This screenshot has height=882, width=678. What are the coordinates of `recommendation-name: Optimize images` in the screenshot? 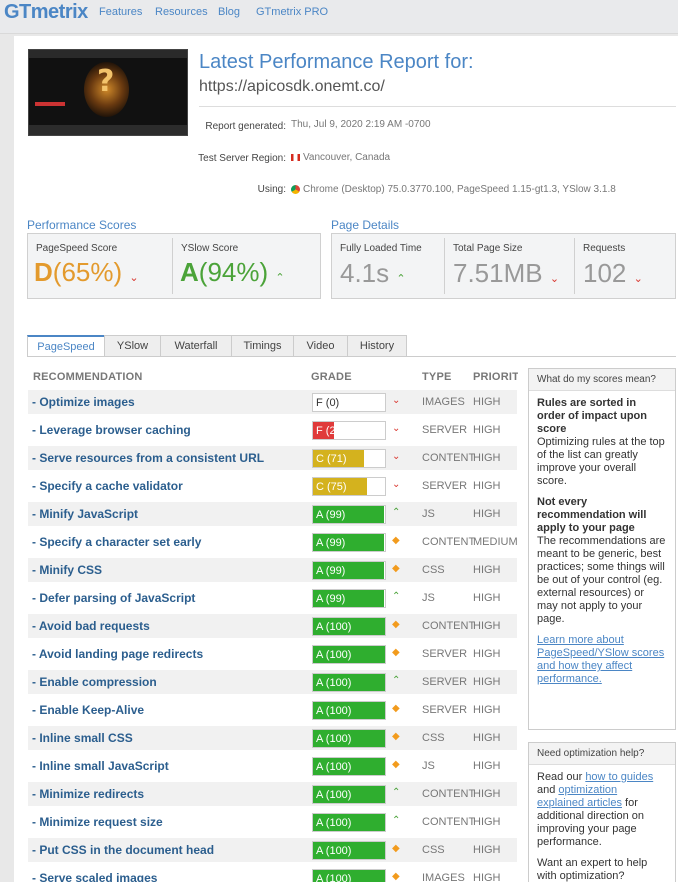 It's located at (83, 402).